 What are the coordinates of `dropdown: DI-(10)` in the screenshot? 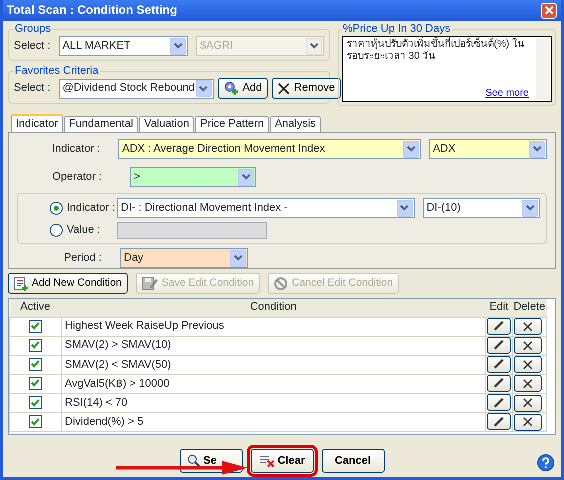 It's located at (481, 208).